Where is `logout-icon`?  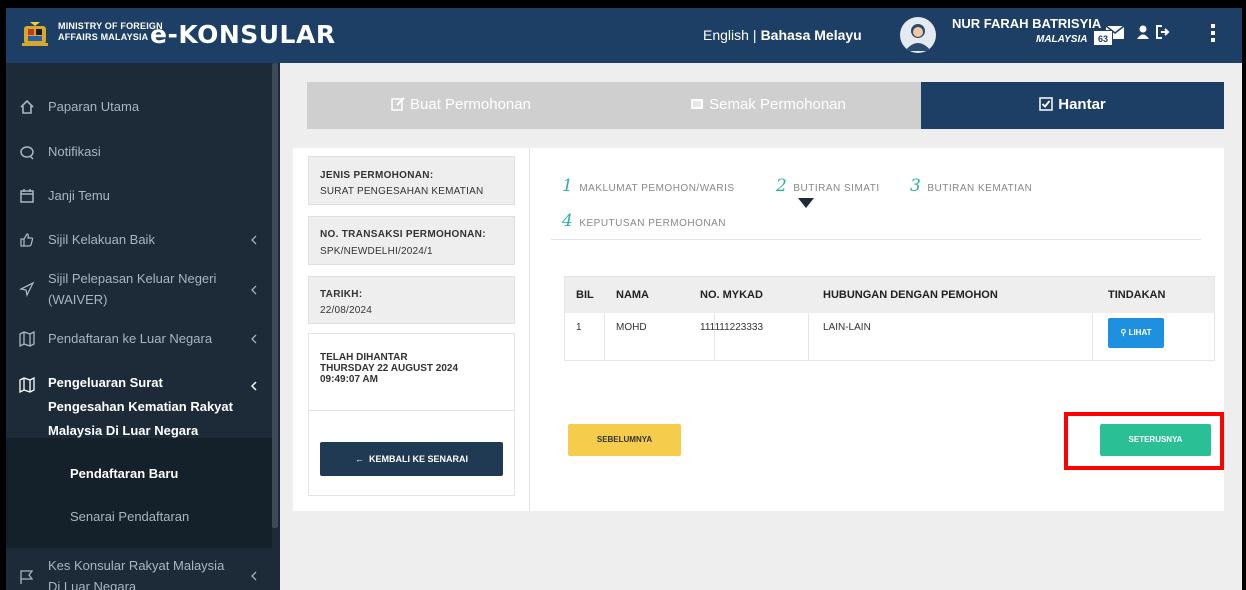
logout-icon is located at coordinates (1163, 32).